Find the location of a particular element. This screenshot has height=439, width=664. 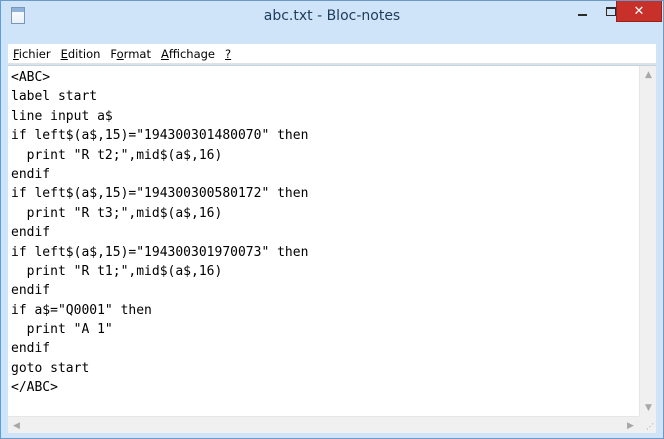

close-button: ✕ is located at coordinates (639, 11).